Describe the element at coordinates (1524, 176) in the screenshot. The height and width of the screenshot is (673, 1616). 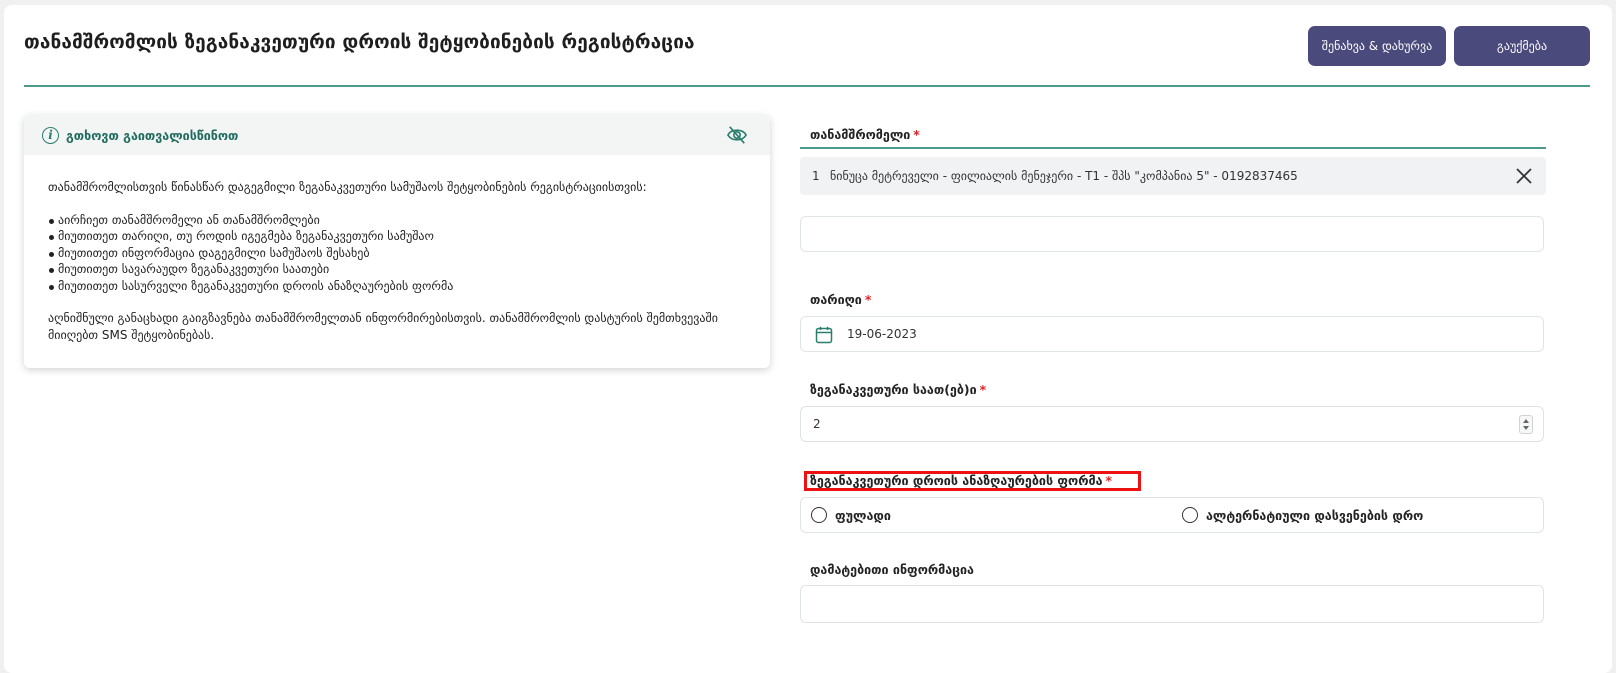
I see `close-icon` at that location.